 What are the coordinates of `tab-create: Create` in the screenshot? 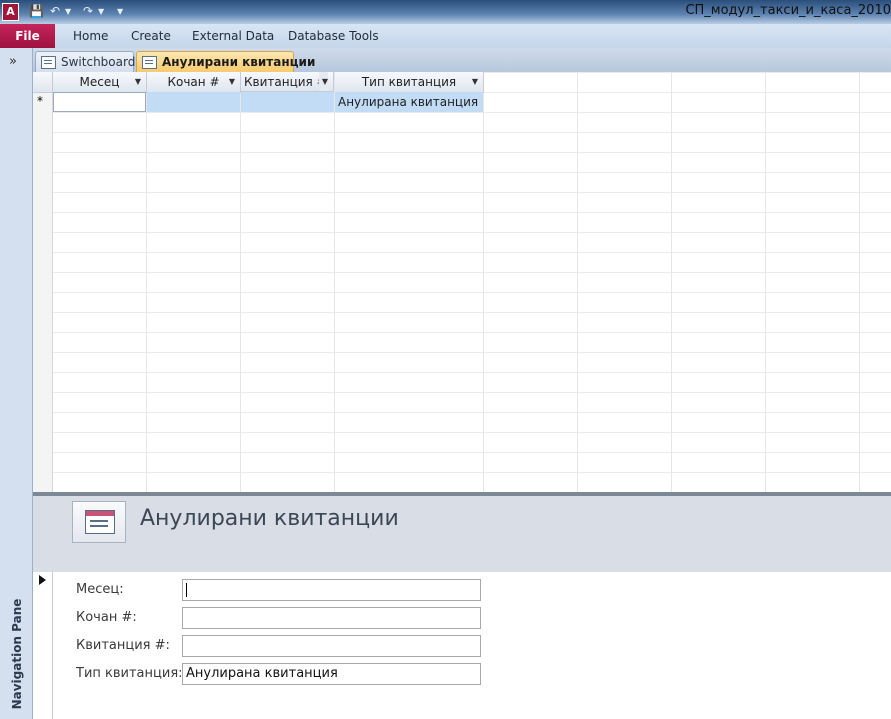 It's located at (151, 36).